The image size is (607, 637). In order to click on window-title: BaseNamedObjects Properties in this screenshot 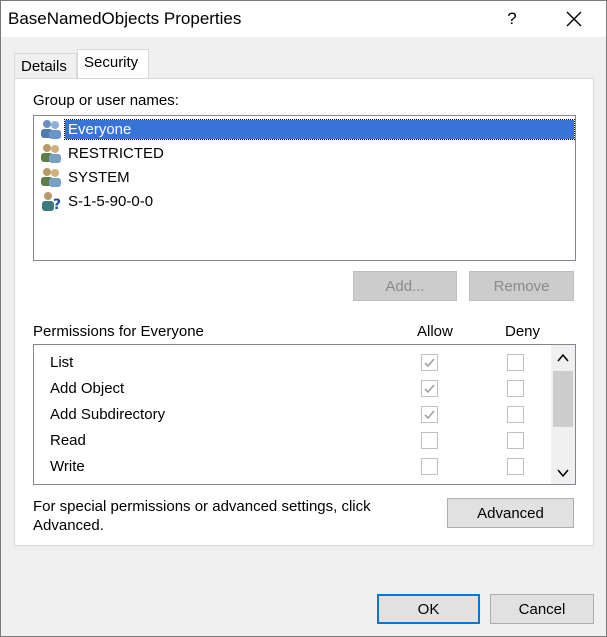, I will do `click(125, 18)`.